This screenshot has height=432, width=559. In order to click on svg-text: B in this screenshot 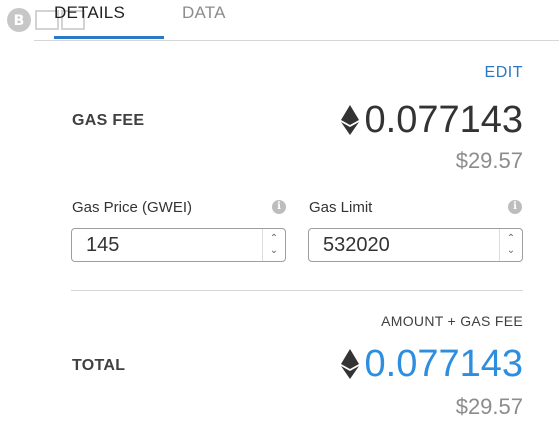, I will do `click(19, 21)`.